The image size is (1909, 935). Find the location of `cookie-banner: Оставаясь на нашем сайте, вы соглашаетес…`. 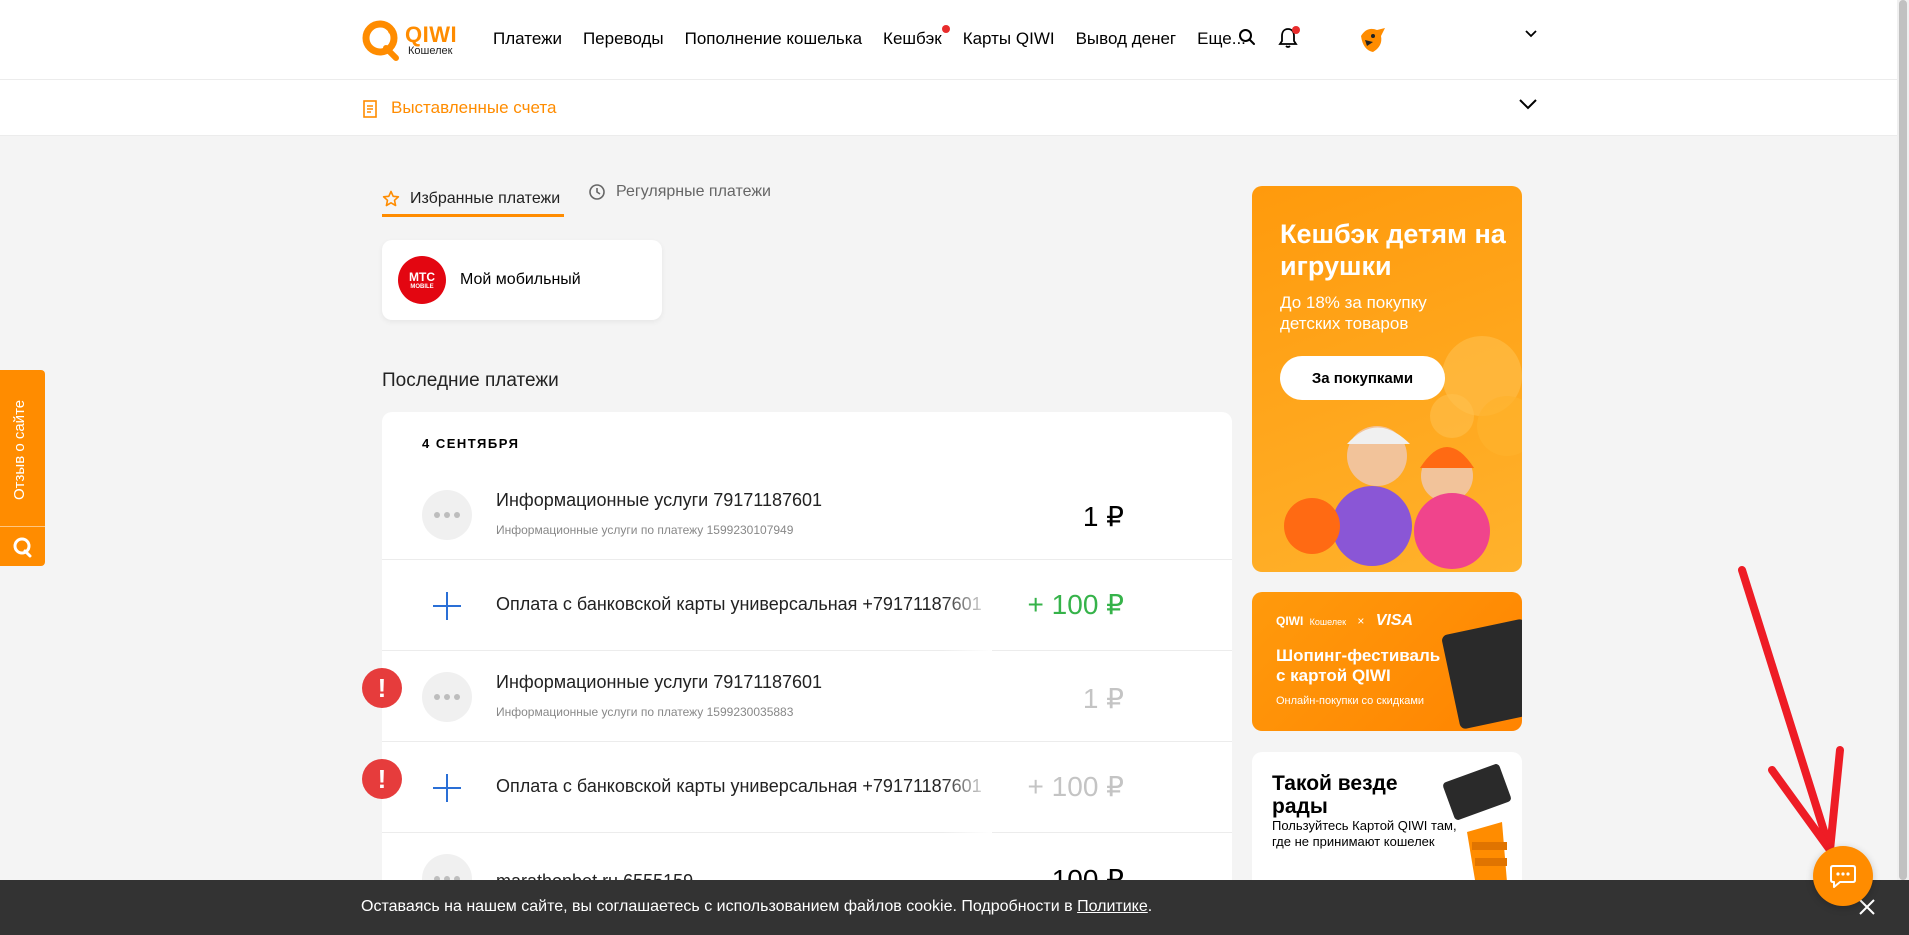

cookie-banner: Оставаясь на нашем сайте, вы соглашаетес… is located at coordinates (954, 907).